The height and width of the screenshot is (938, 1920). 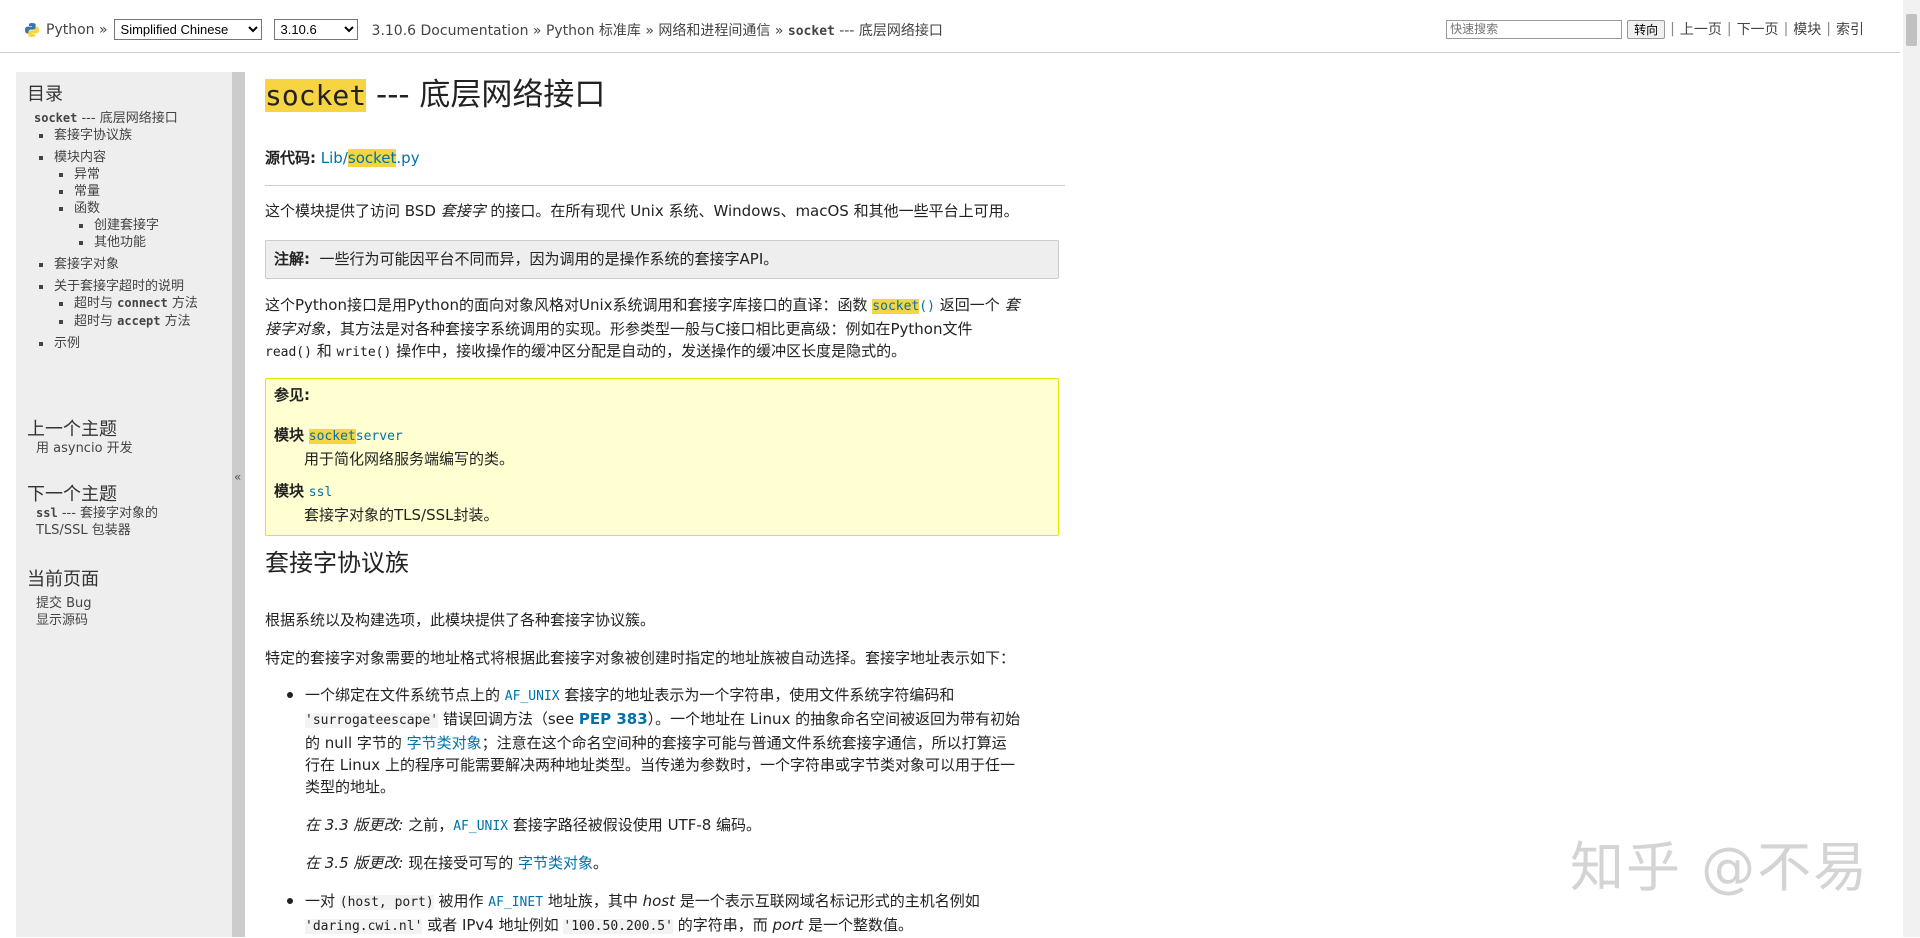 What do you see at coordinates (290, 158) in the screenshot?
I see `source-label: 源代码:` at bounding box center [290, 158].